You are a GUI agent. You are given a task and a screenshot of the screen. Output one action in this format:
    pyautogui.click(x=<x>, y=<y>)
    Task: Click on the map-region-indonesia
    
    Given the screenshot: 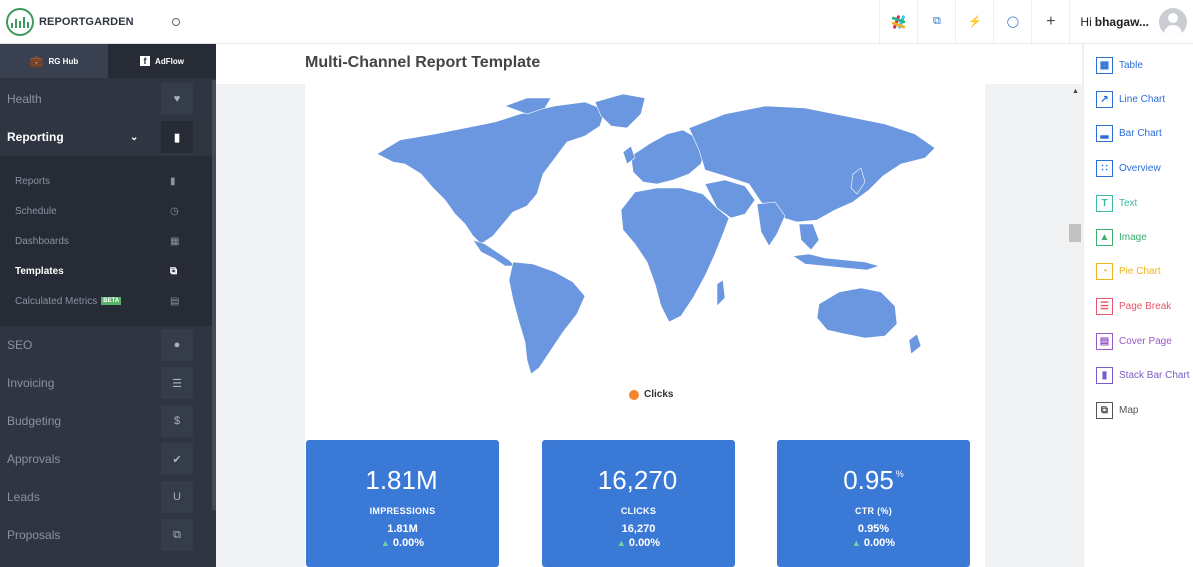 What is the action you would take?
    pyautogui.click(x=836, y=262)
    